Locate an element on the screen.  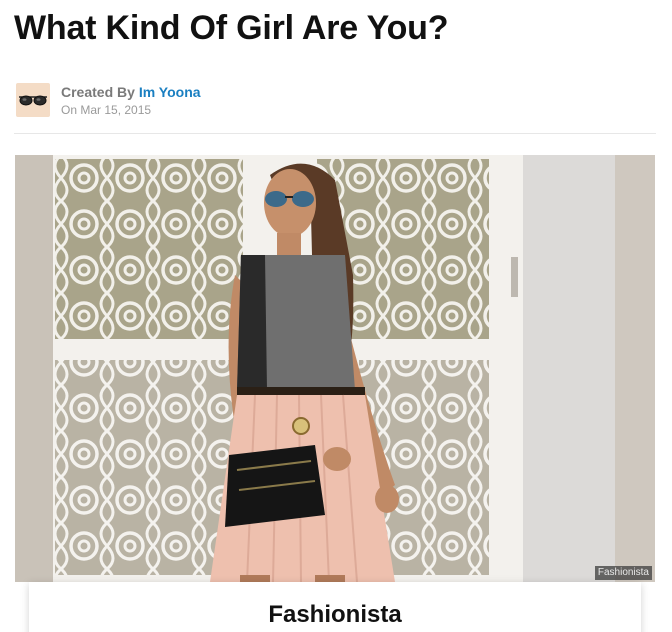
author-meta: Created By Im Yoona On Mar 15, 2015 is located at coordinates (131, 100).